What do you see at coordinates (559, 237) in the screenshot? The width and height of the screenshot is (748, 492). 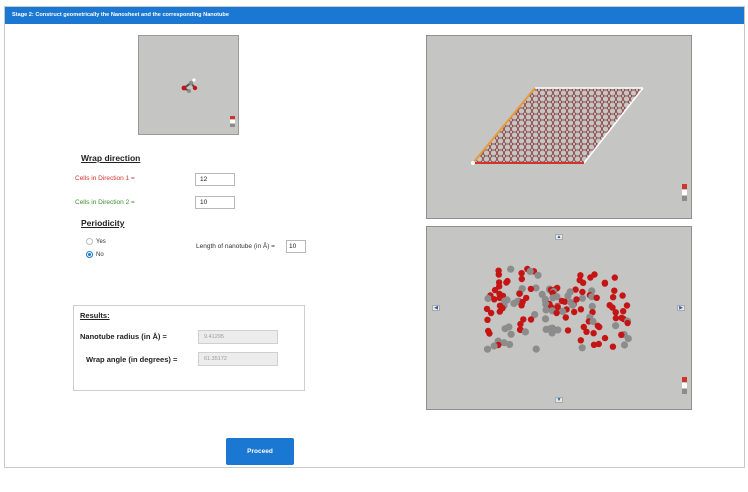 I see `arrow-up-icon: ▲` at bounding box center [559, 237].